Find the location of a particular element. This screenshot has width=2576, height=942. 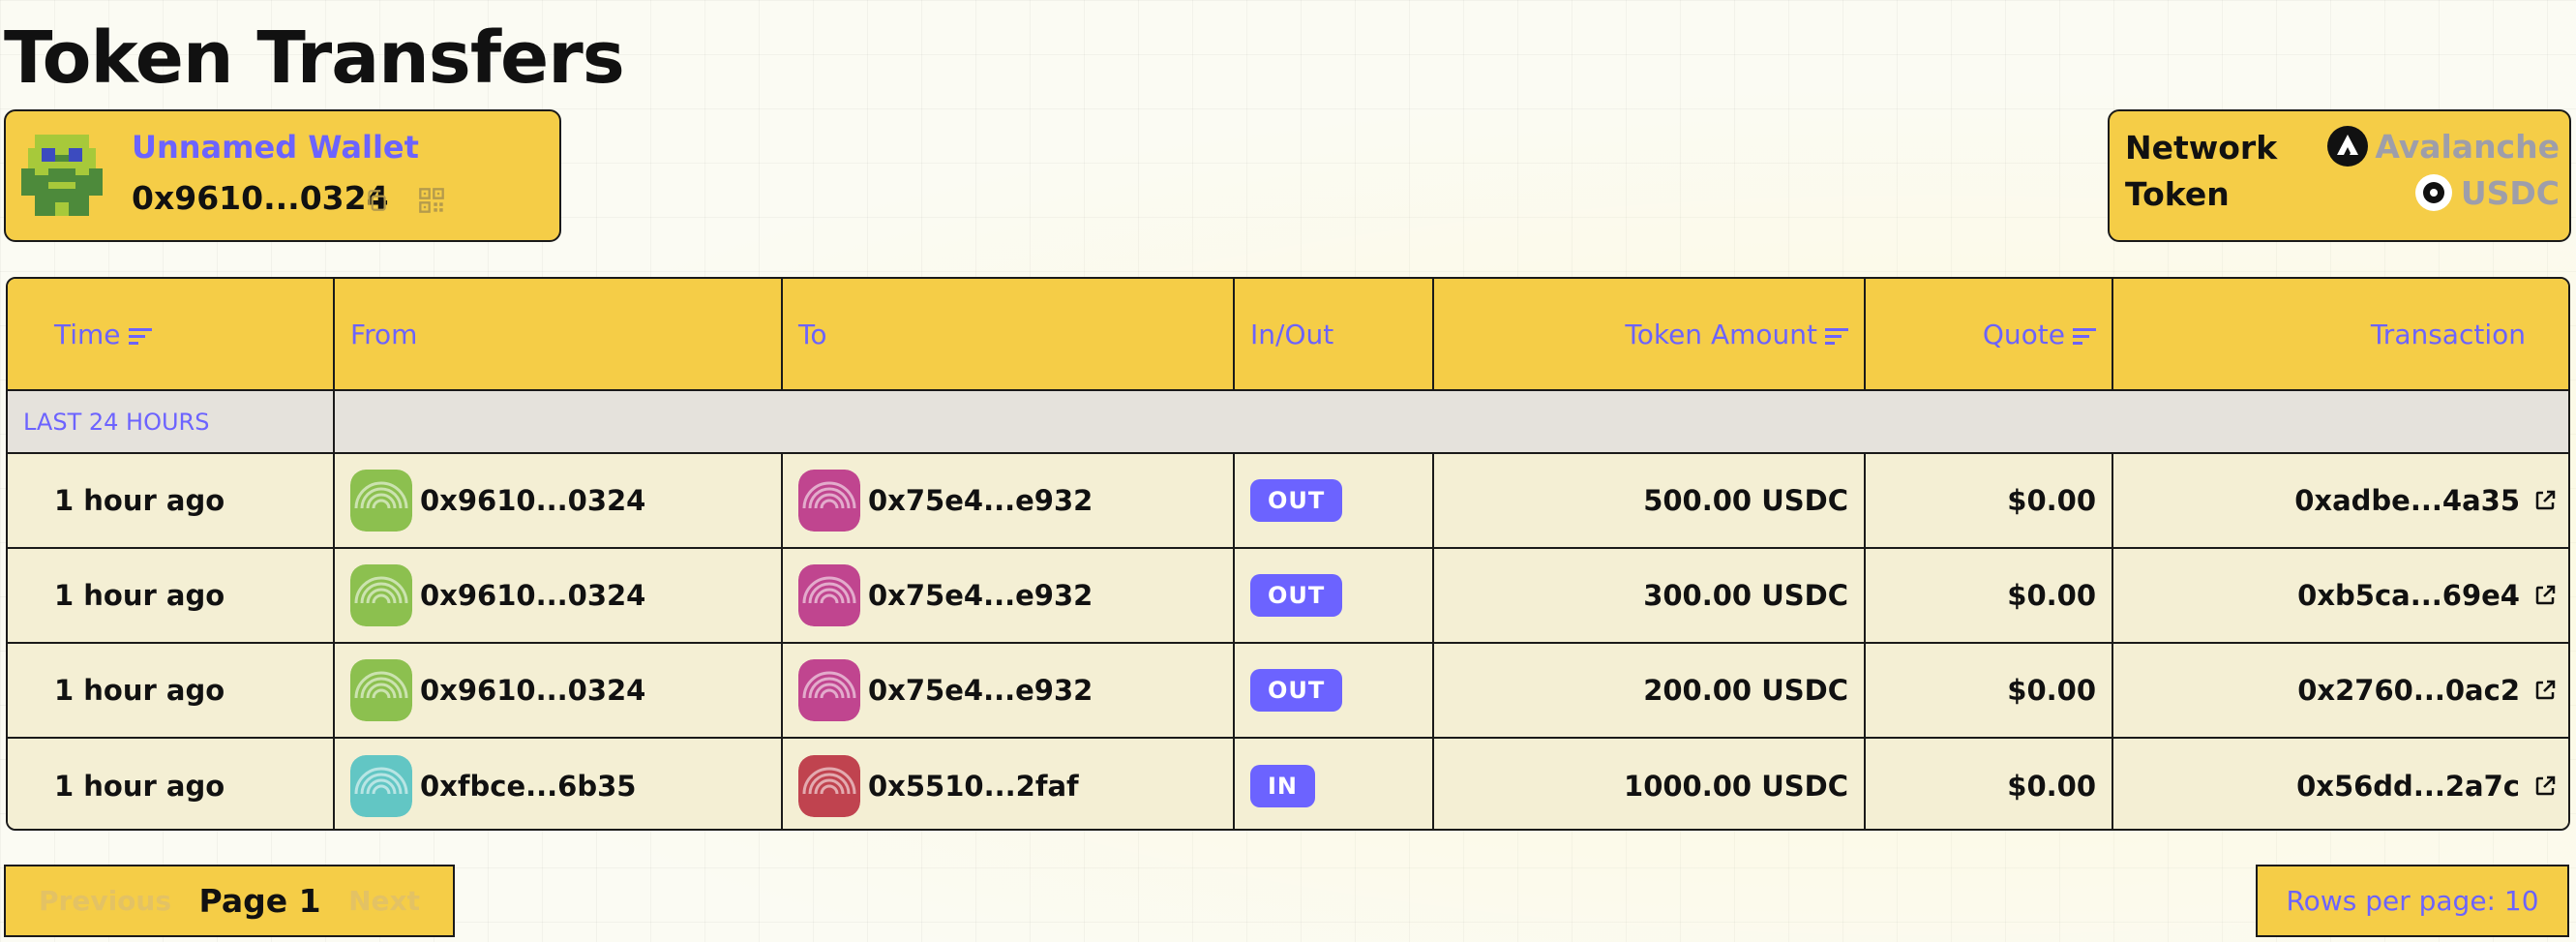

transaction-link: 0x2760...0ac2 is located at coordinates (2427, 691).